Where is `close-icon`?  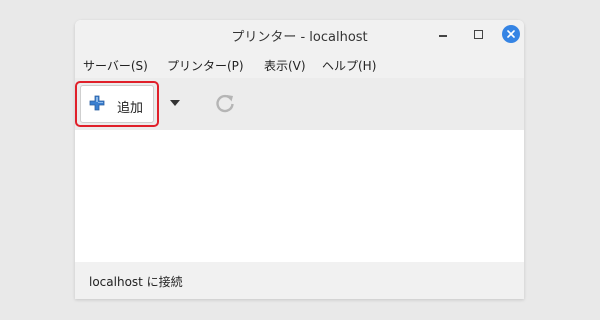
close-icon is located at coordinates (511, 34).